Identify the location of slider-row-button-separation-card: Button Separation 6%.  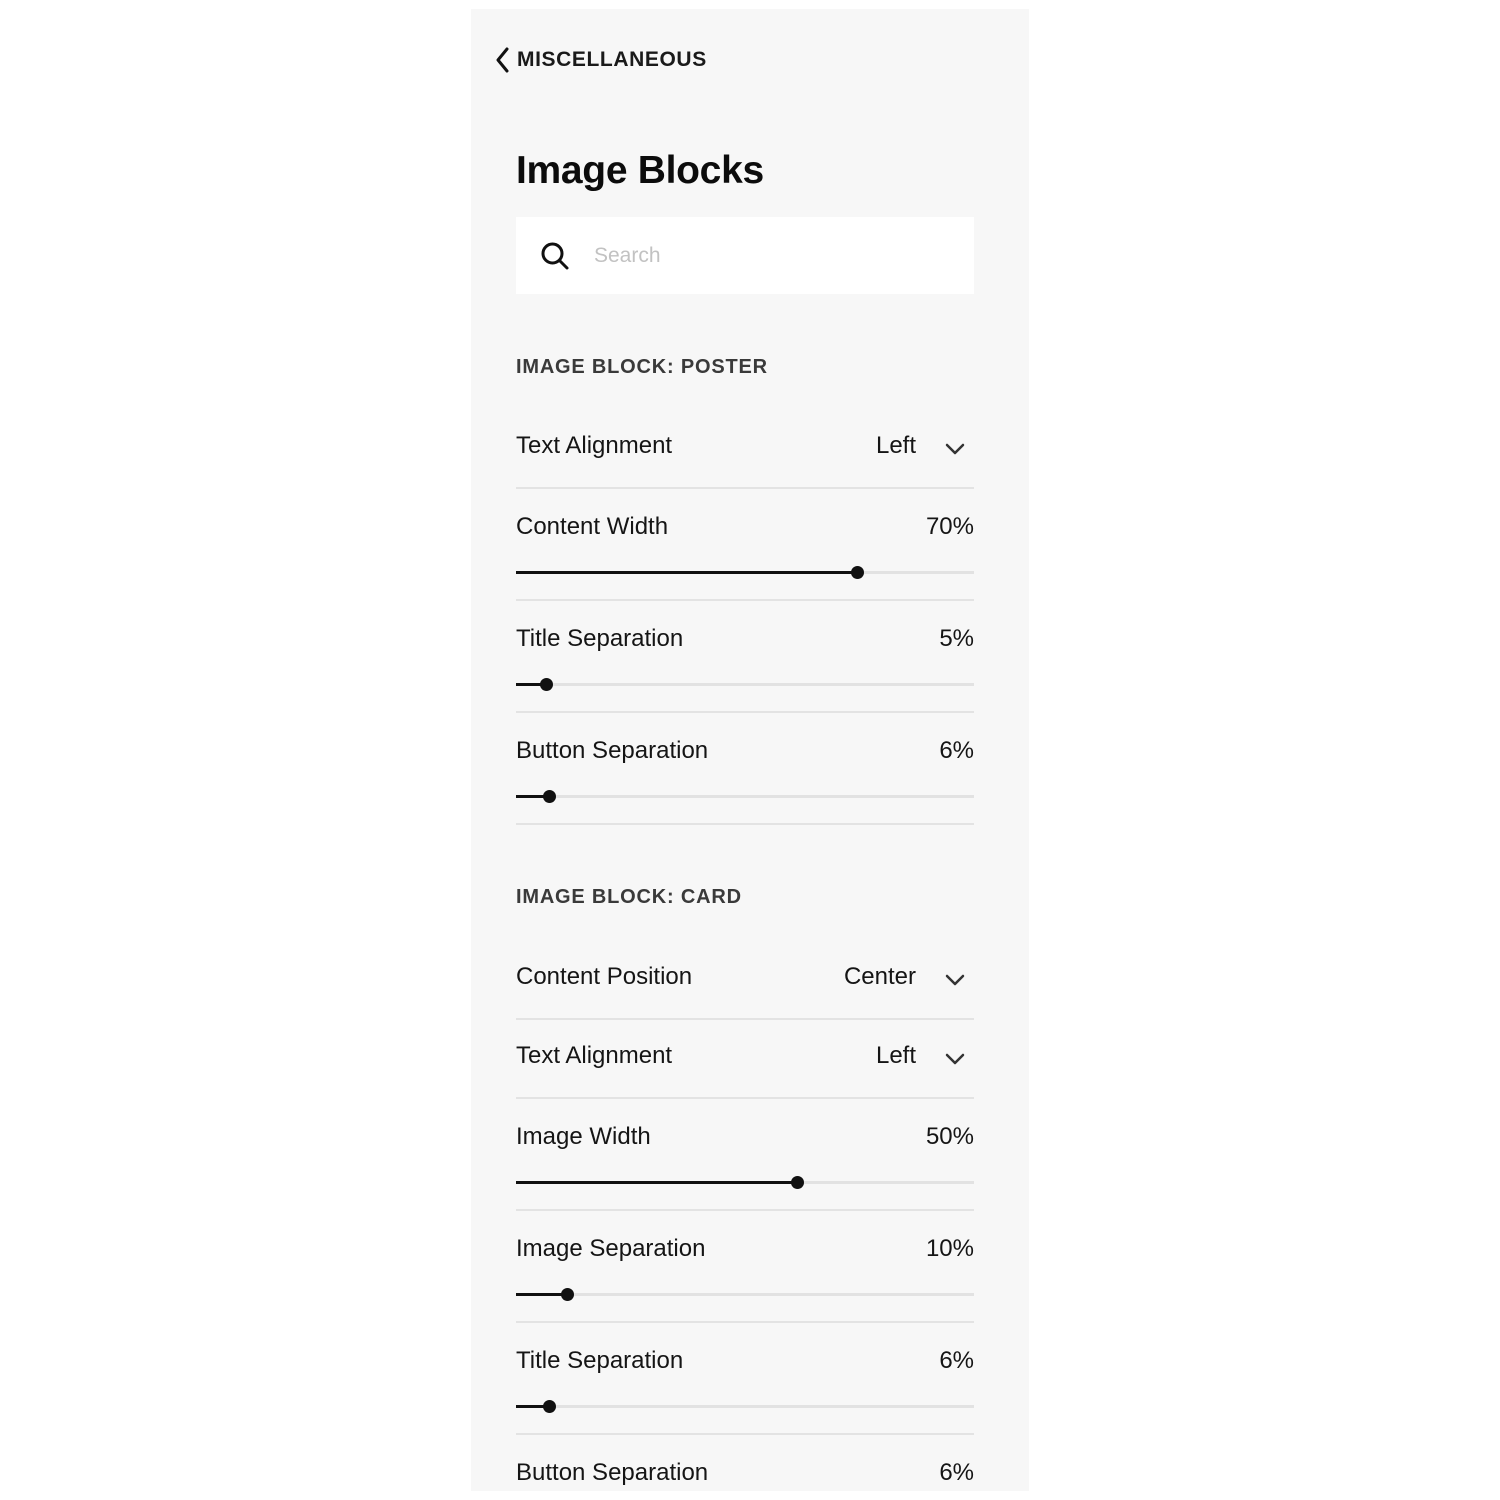
(745, 1463).